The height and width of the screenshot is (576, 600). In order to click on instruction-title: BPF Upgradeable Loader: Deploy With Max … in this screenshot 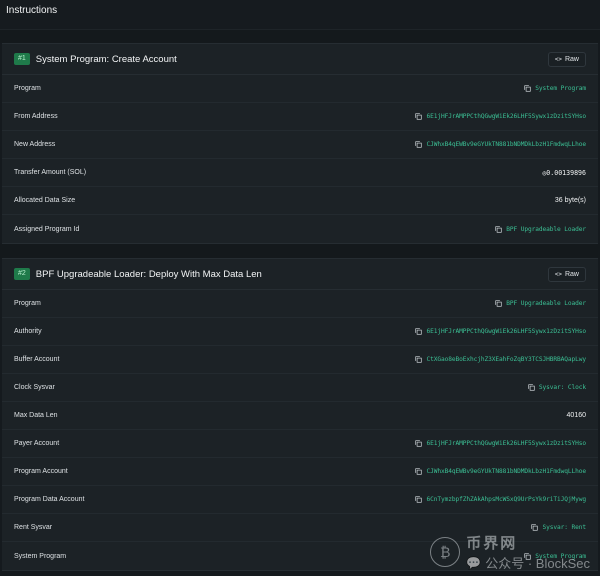, I will do `click(148, 274)`.